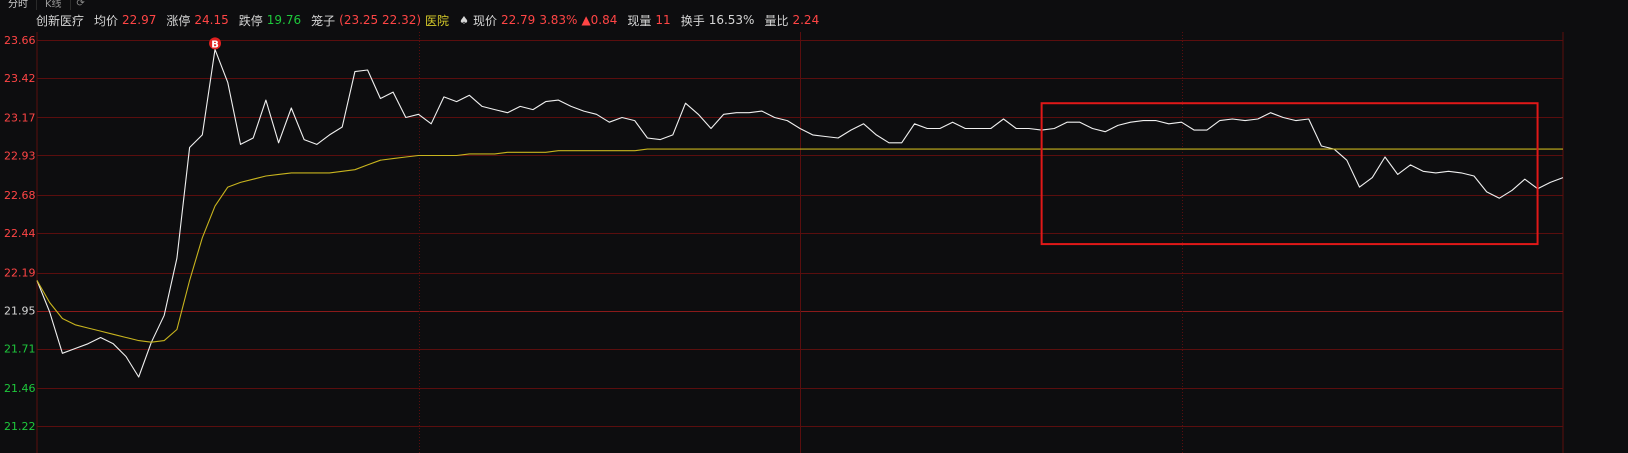 Image resolution: width=1628 pixels, height=453 pixels. I want to click on buy-marker-label: B, so click(215, 44).